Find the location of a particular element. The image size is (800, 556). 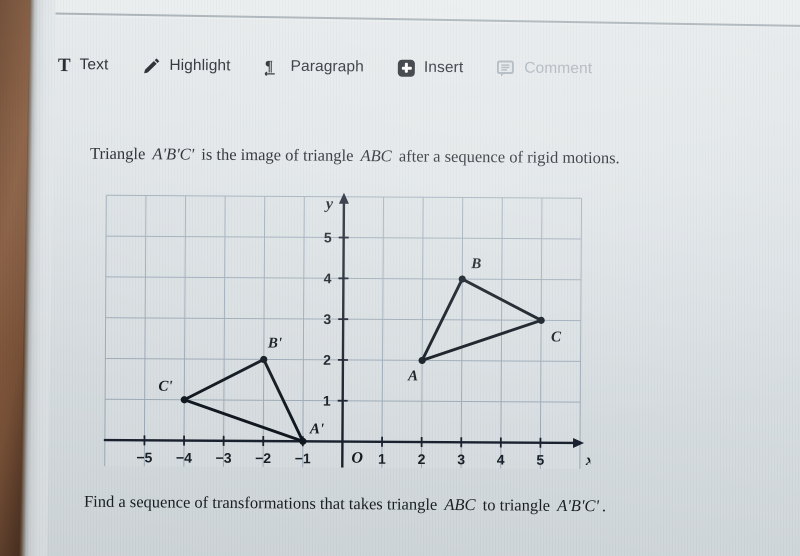

x-tick-label: −2 is located at coordinates (263, 458).